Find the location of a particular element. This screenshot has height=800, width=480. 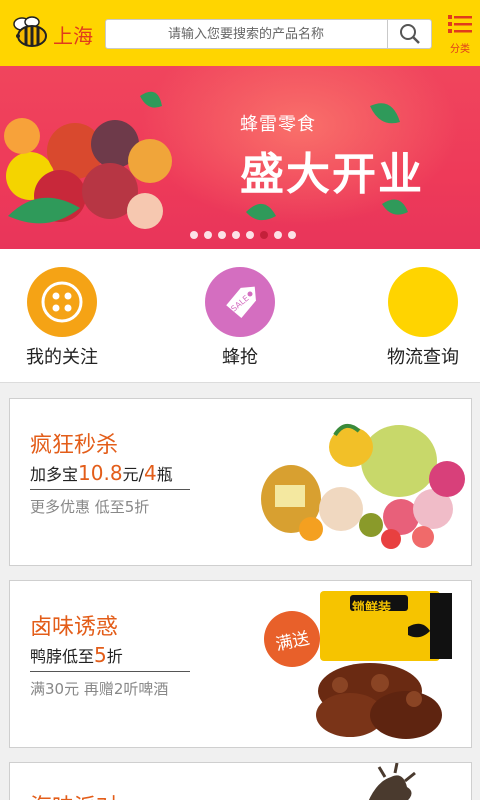

search-input is located at coordinates (246, 34).